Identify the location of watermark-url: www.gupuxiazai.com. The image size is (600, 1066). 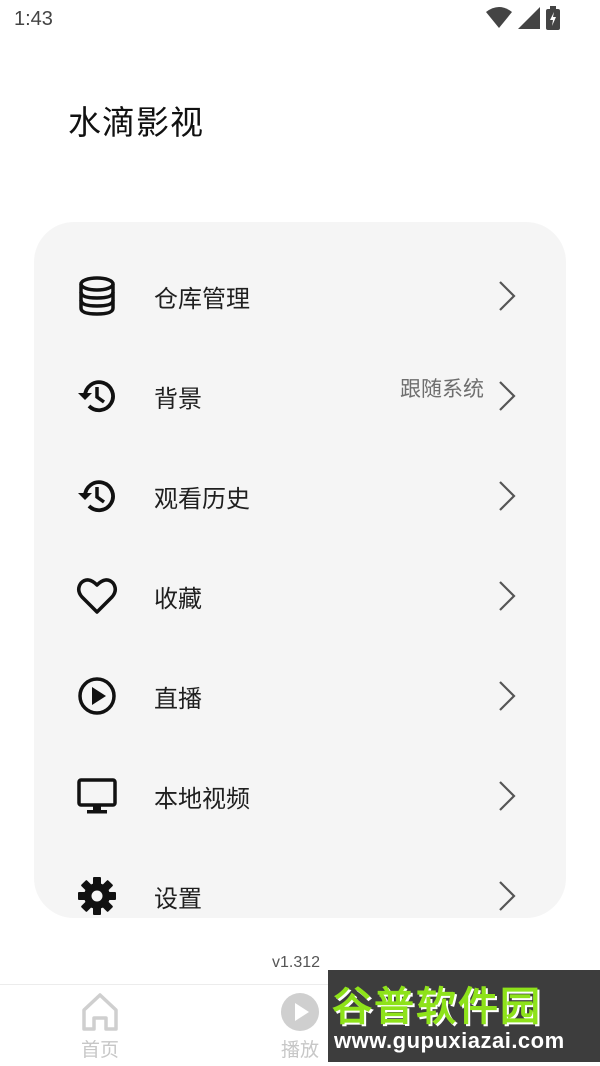
(449, 1040).